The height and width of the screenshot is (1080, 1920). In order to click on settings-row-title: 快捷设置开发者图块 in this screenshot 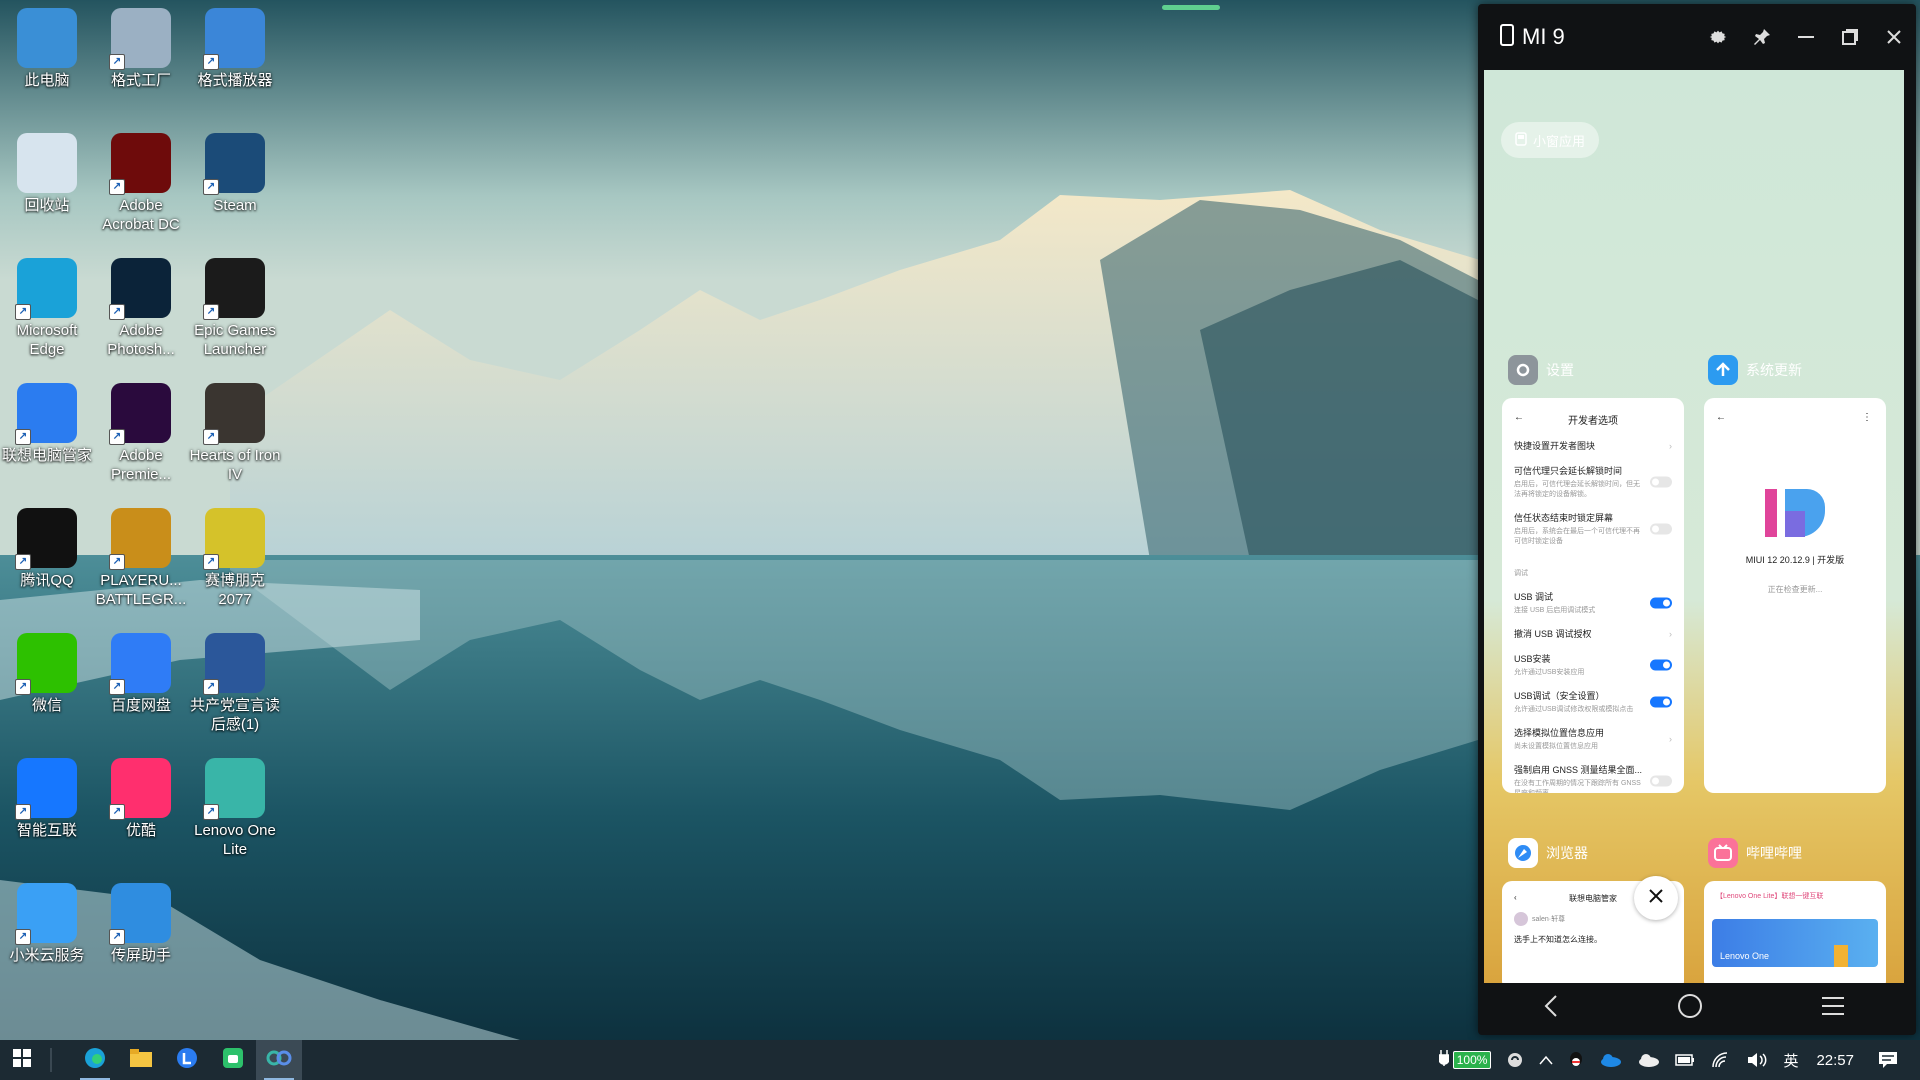, I will do `click(1555, 446)`.